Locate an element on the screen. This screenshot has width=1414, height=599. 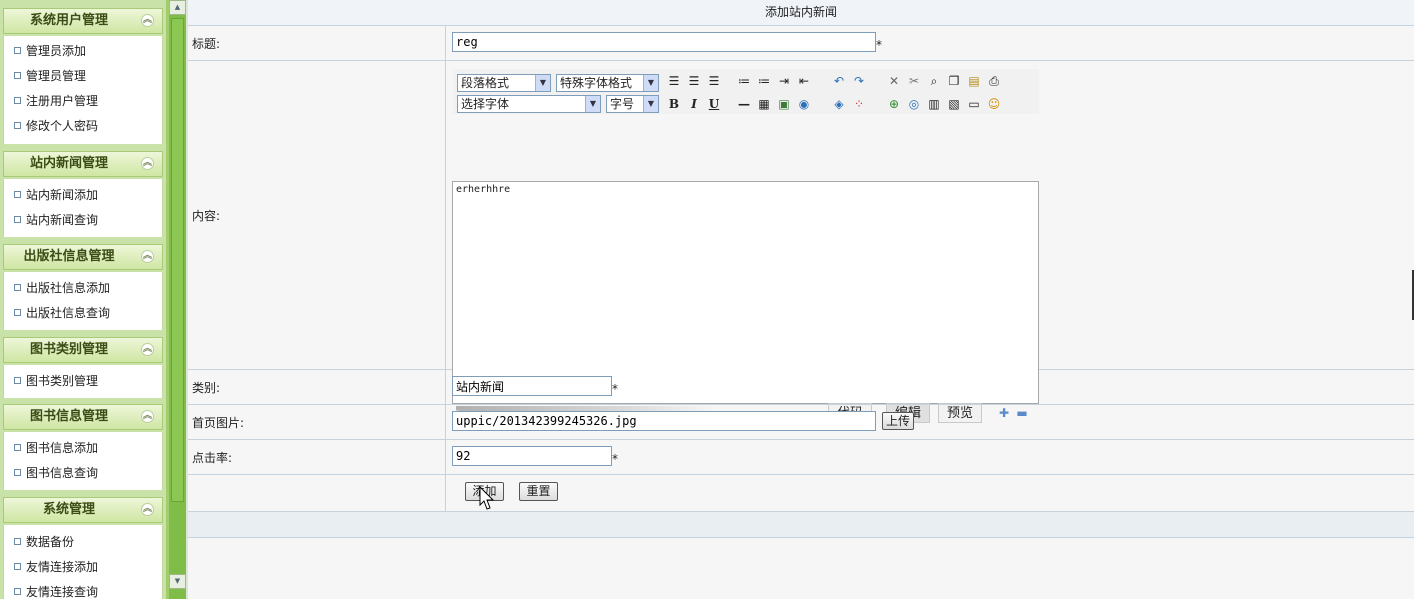
sidebar-scrollbar: ▲ ▼ is located at coordinates (177, 299).